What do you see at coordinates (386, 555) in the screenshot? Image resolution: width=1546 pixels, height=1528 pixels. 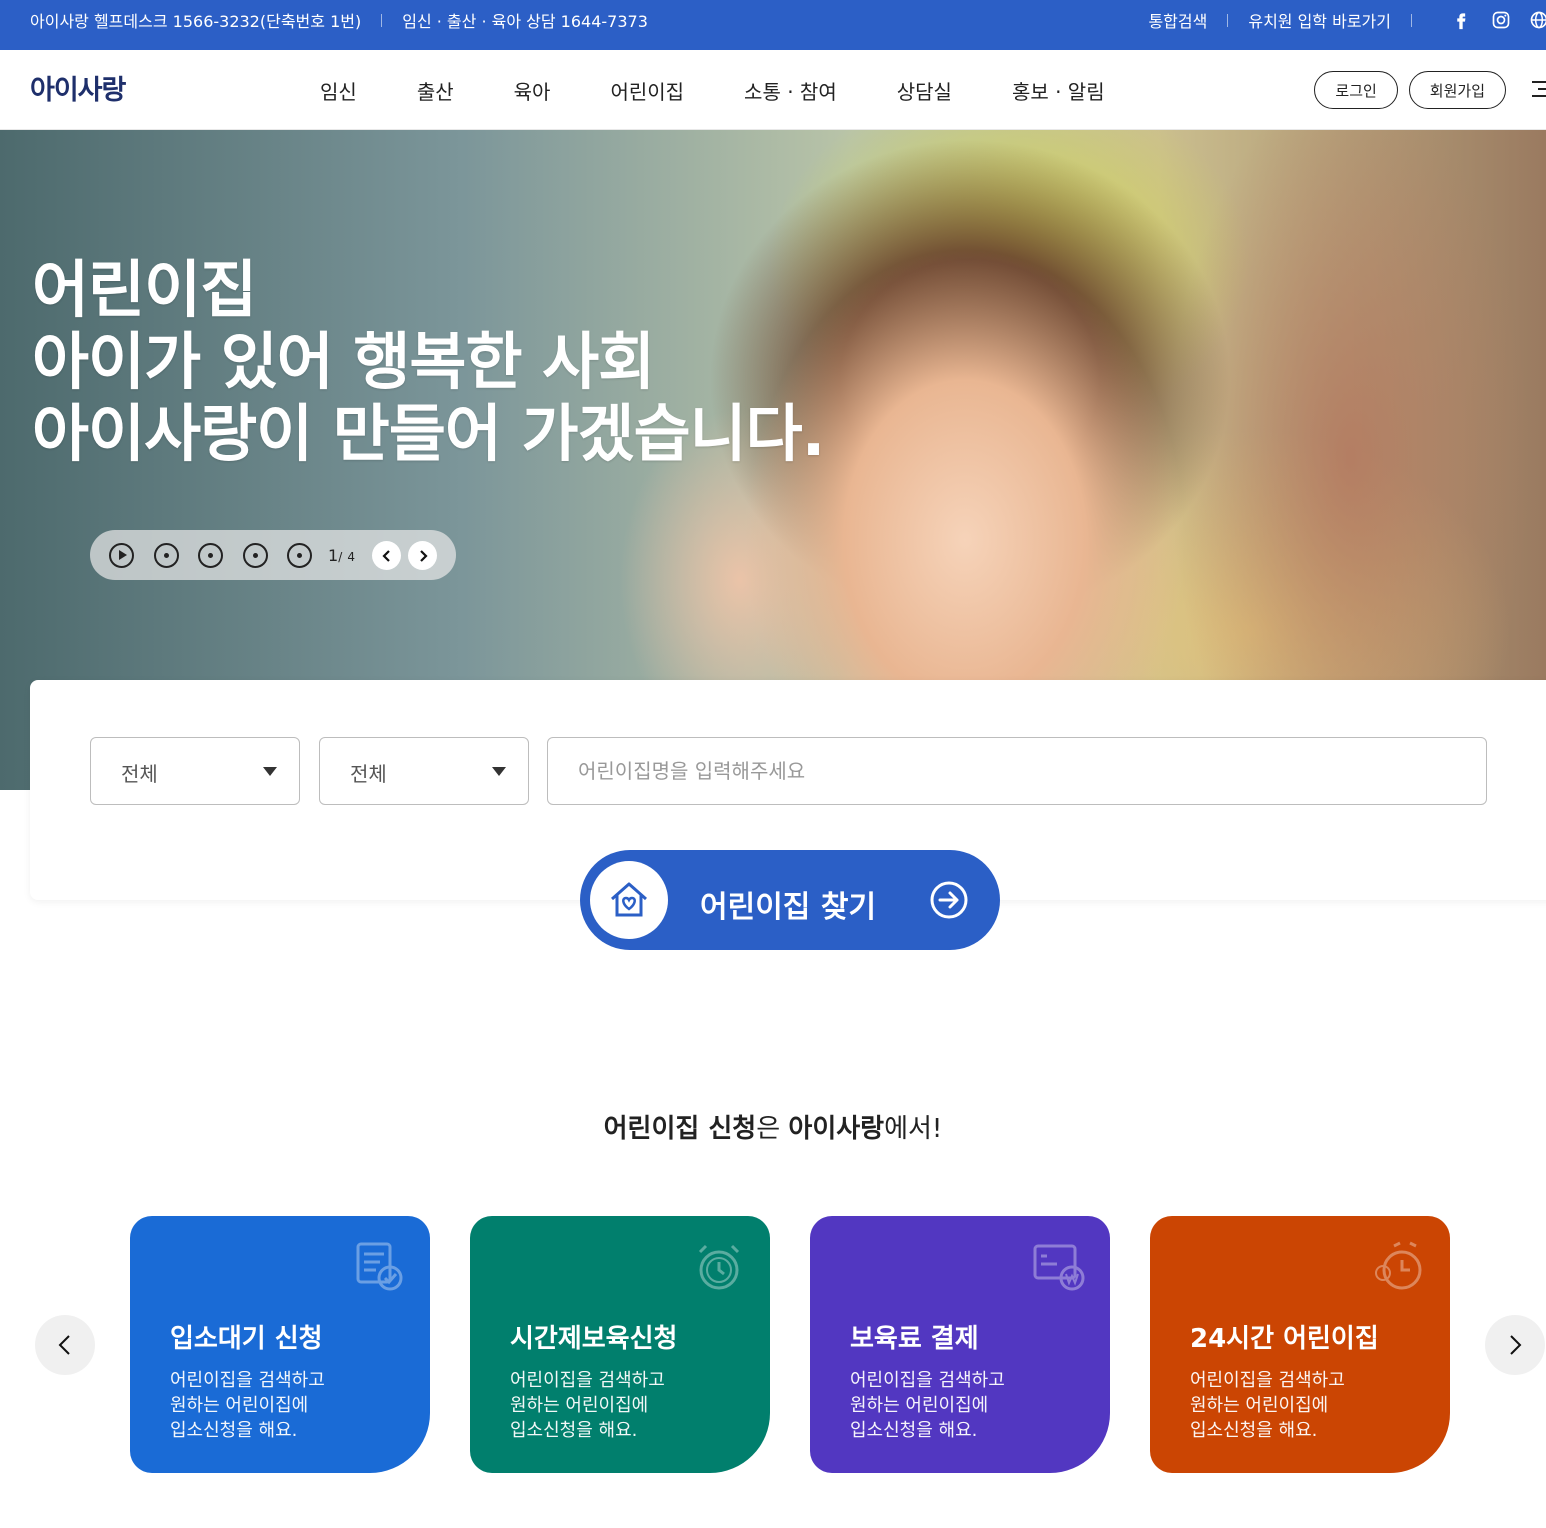 I see `slide-prev-icon` at bounding box center [386, 555].